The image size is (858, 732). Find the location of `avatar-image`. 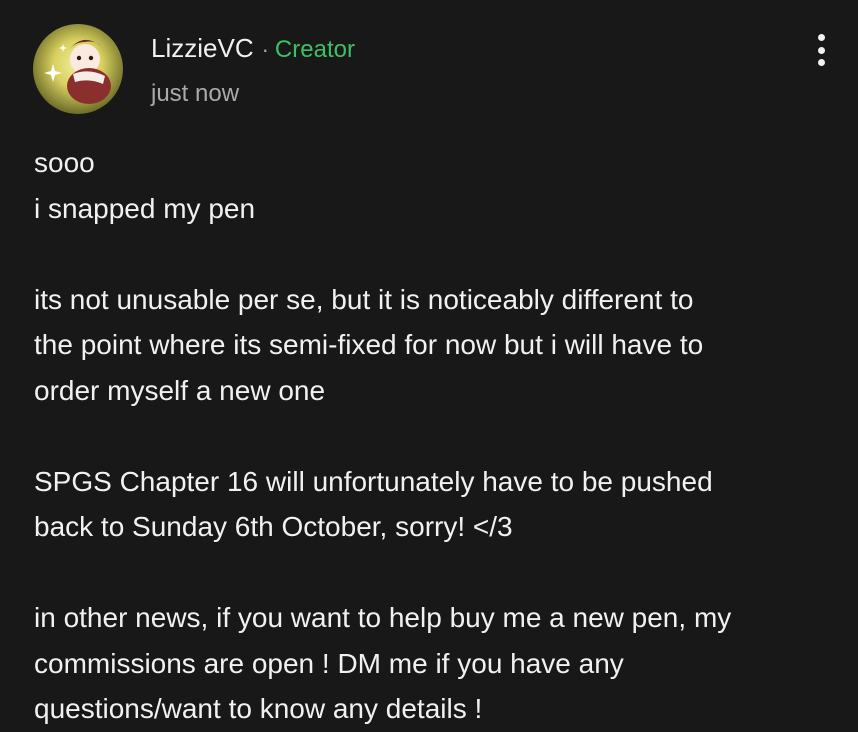

avatar-image is located at coordinates (78, 69).